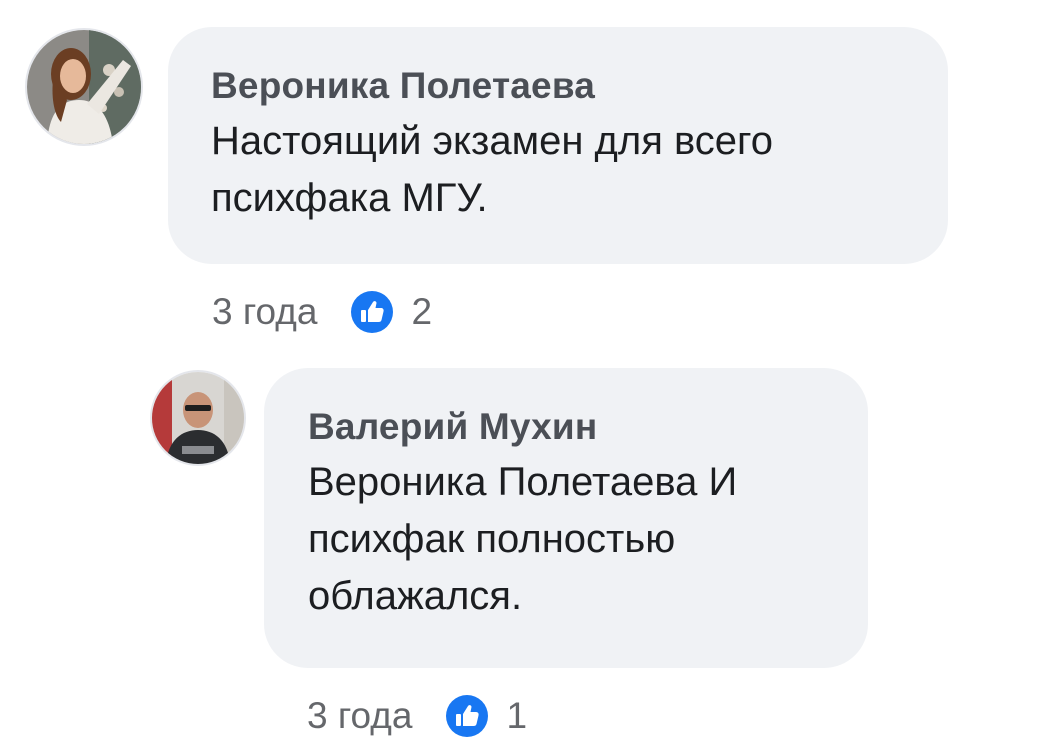  I want to click on like-count: 2, so click(422, 311).